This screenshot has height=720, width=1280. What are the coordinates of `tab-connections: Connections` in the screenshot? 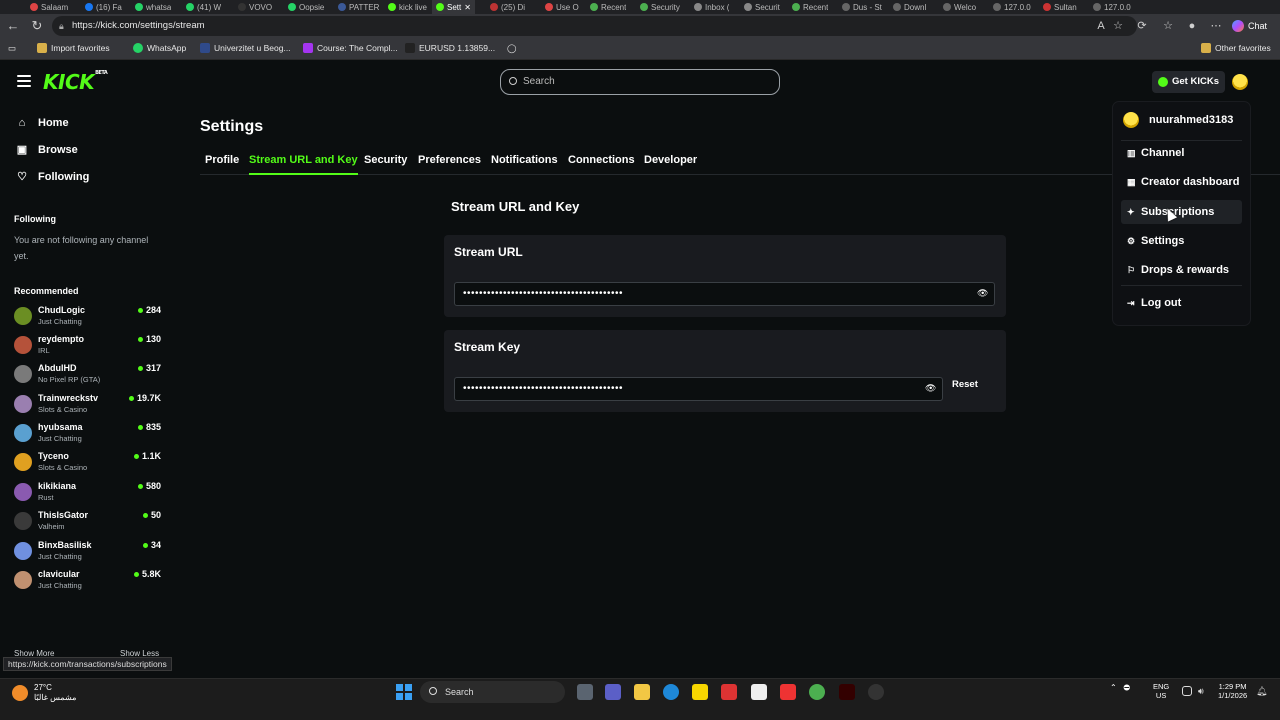 It's located at (601, 160).